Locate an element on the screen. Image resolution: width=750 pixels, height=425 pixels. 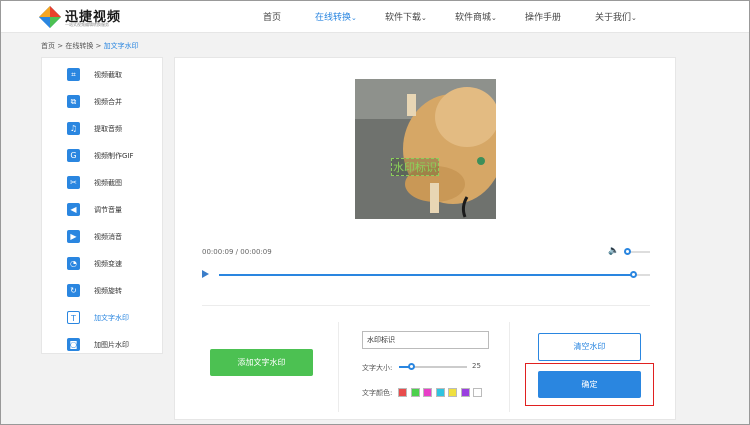
nav-item-label: 软件商城 is located at coordinates (473, 18).